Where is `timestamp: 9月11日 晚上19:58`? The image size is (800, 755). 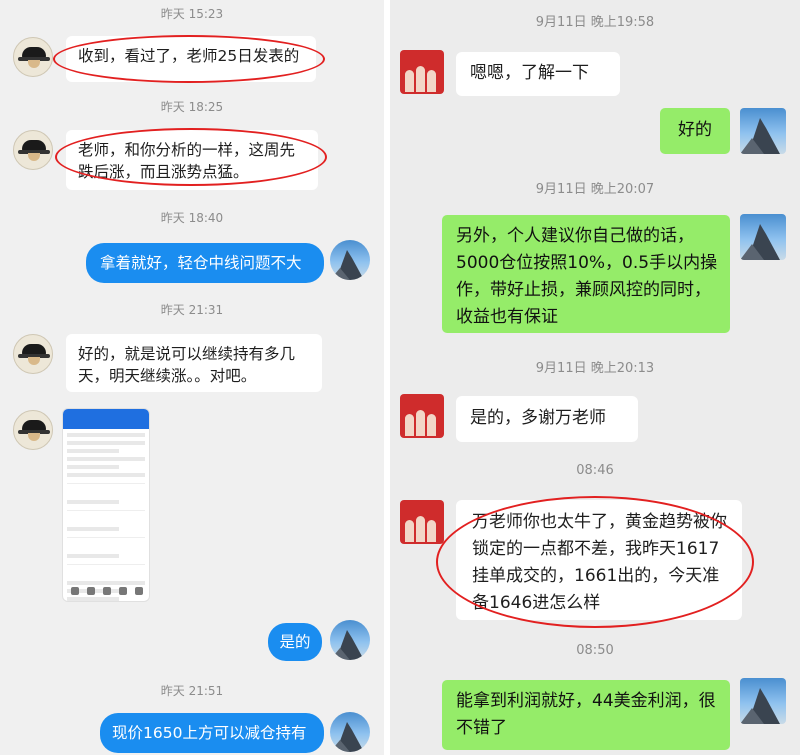
timestamp: 9月11日 晚上19:58 is located at coordinates (595, 22).